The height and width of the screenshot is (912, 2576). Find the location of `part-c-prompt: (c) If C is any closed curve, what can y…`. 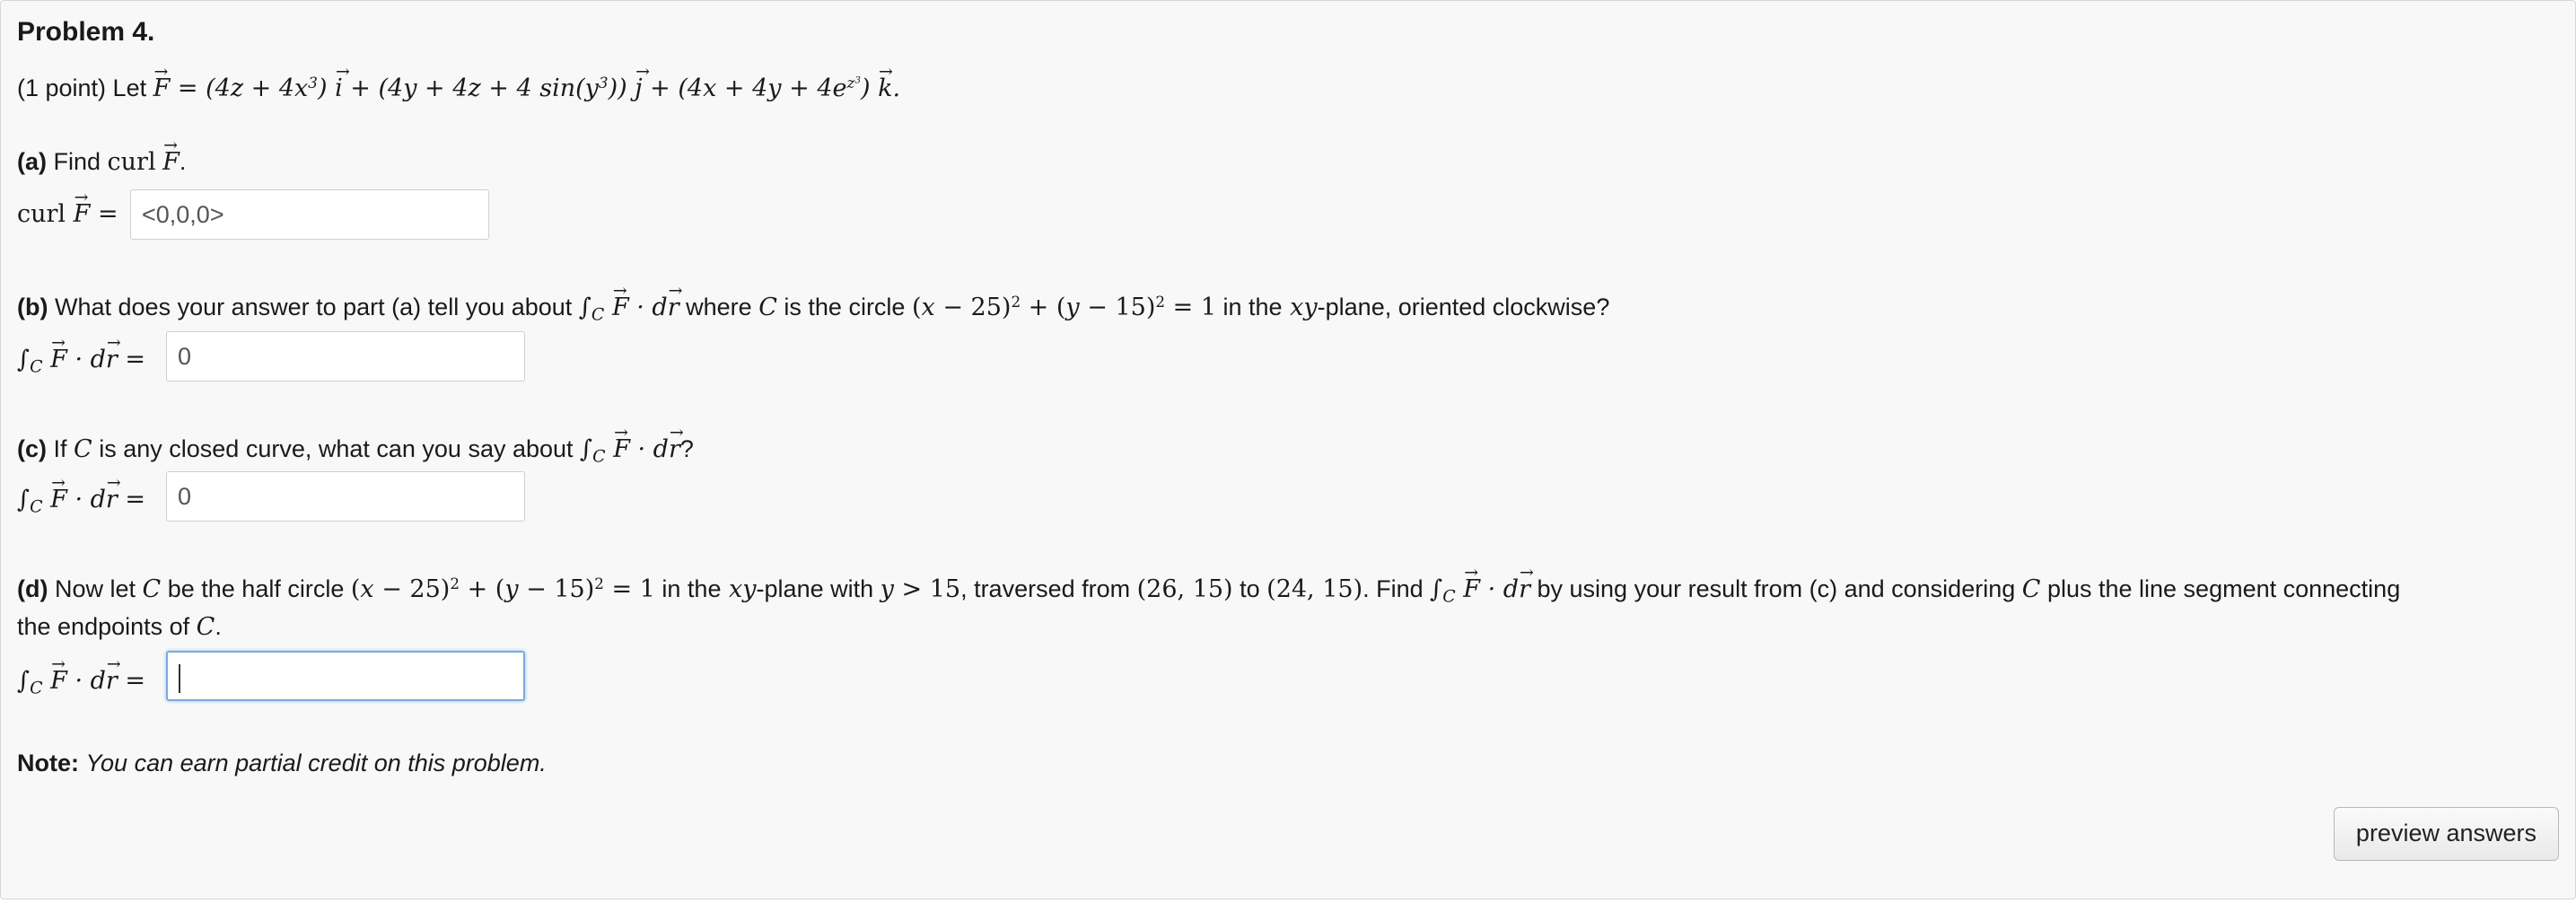

part-c-prompt: (c) If C is any closed curve, what can y… is located at coordinates (355, 444).